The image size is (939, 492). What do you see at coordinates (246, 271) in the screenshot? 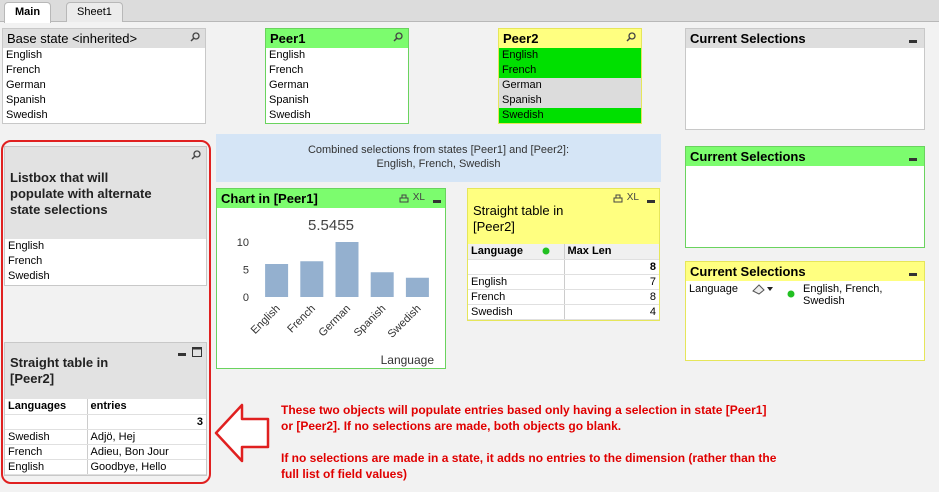
I see `y-tick-label: 5` at bounding box center [246, 271].